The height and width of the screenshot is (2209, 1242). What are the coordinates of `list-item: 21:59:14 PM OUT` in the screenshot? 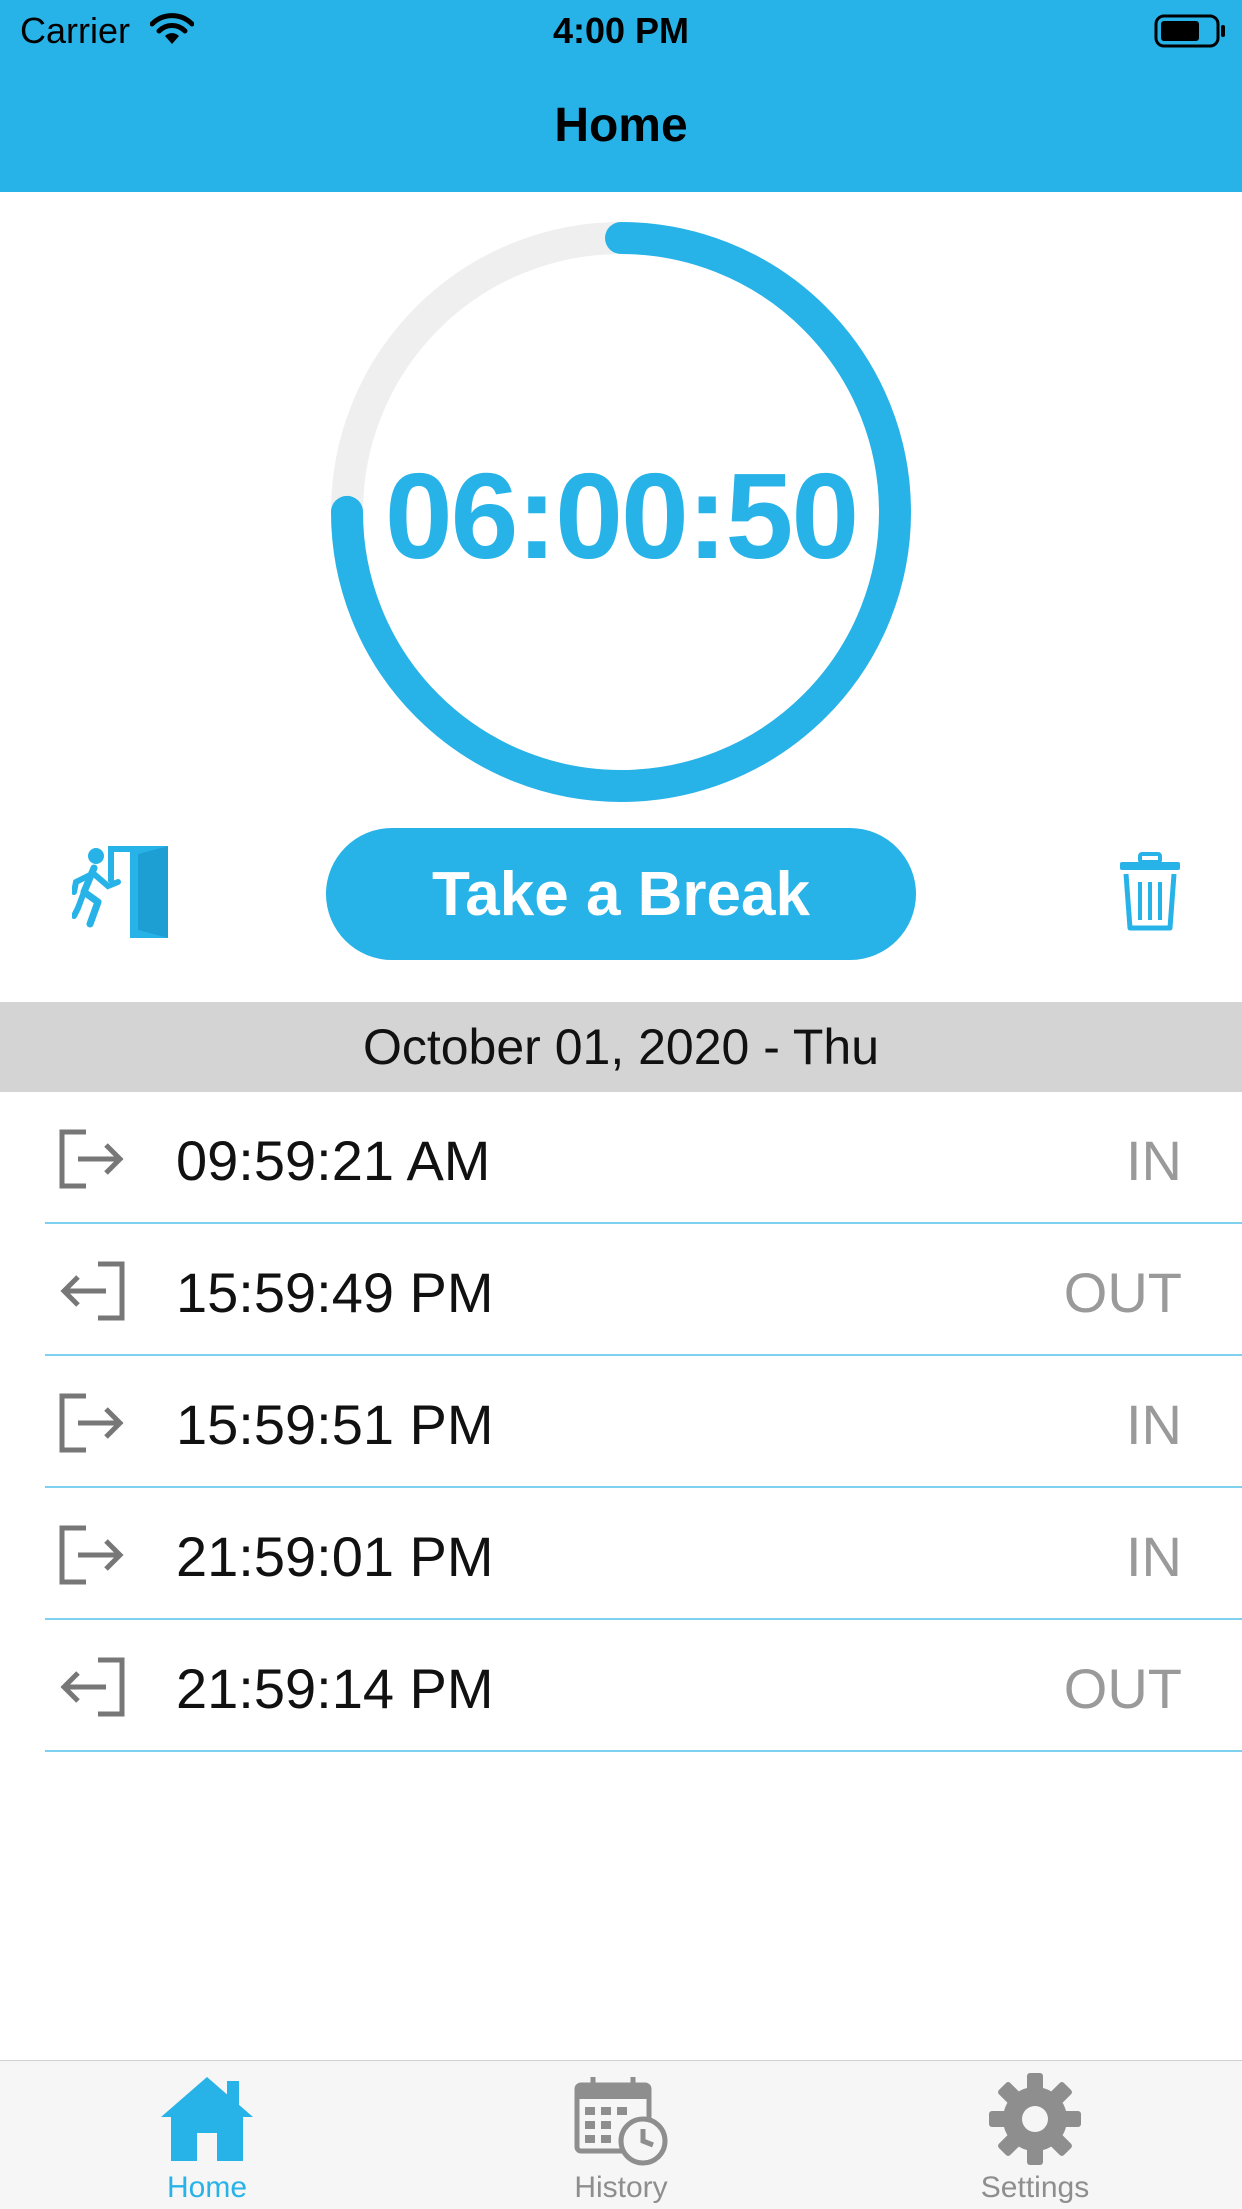 It's located at (621, 1686).